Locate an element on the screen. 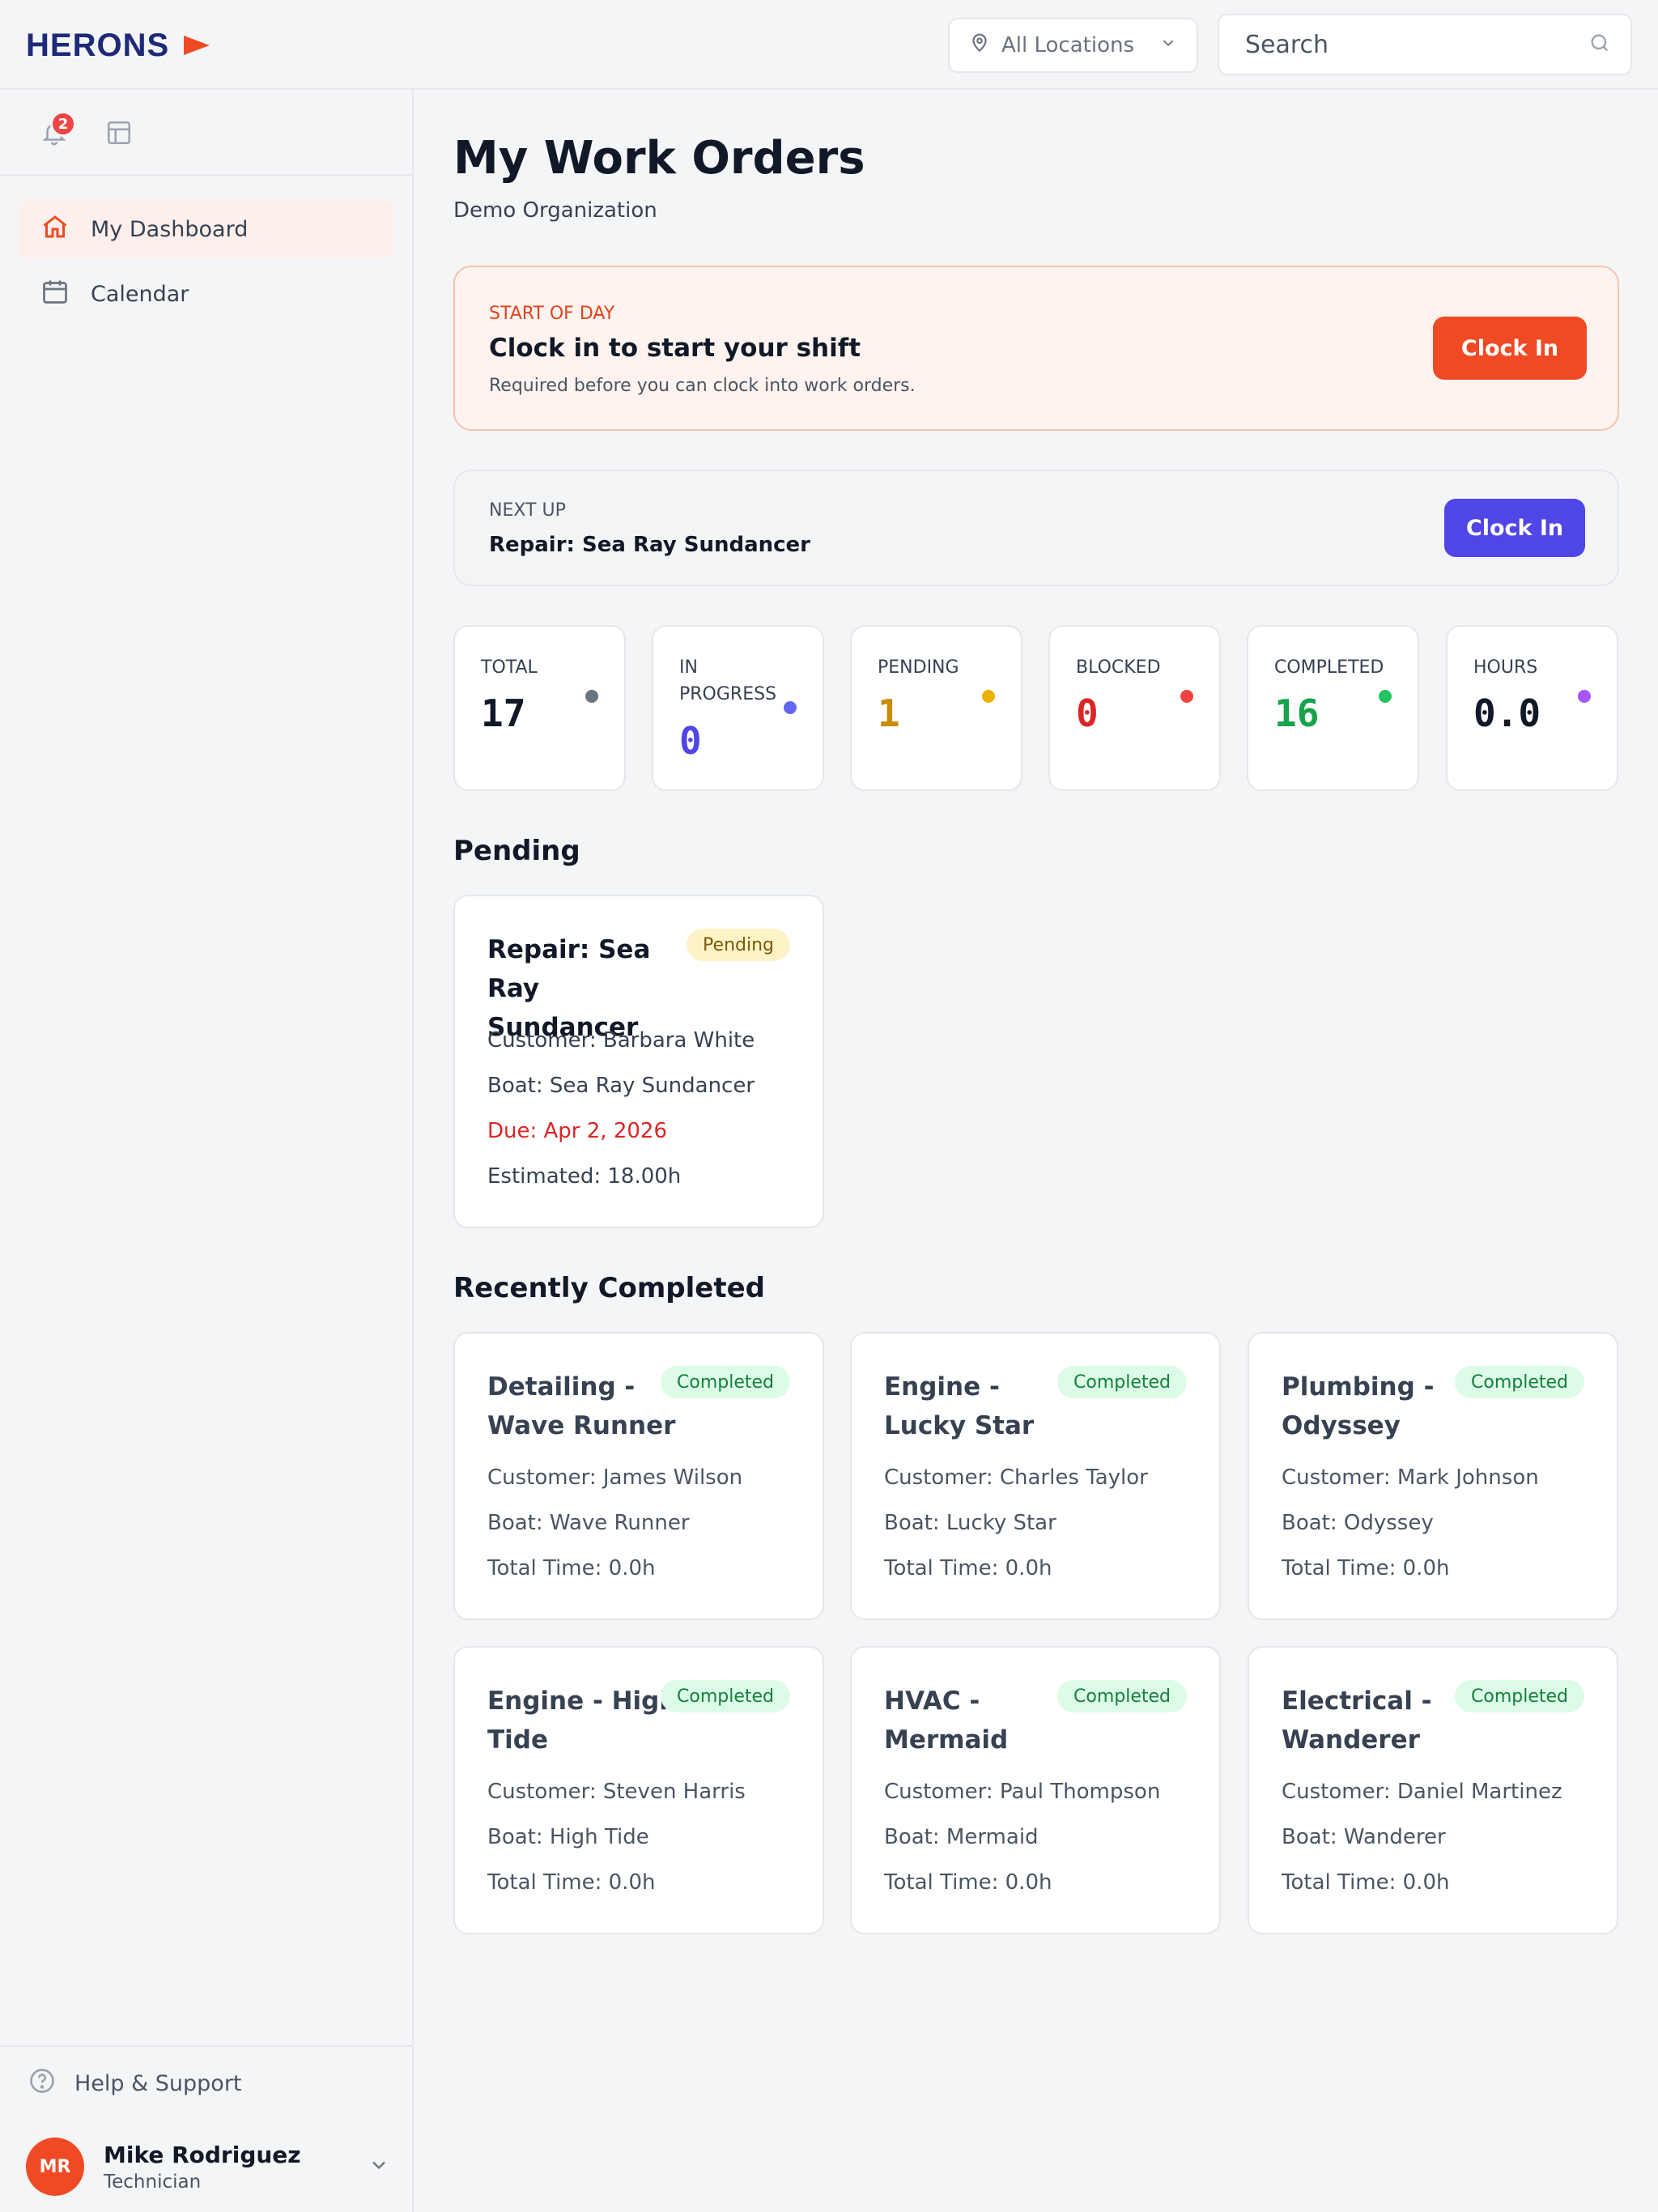 This screenshot has width=1658, height=2212. boat-line: Boat: Lucky Star is located at coordinates (970, 1523).